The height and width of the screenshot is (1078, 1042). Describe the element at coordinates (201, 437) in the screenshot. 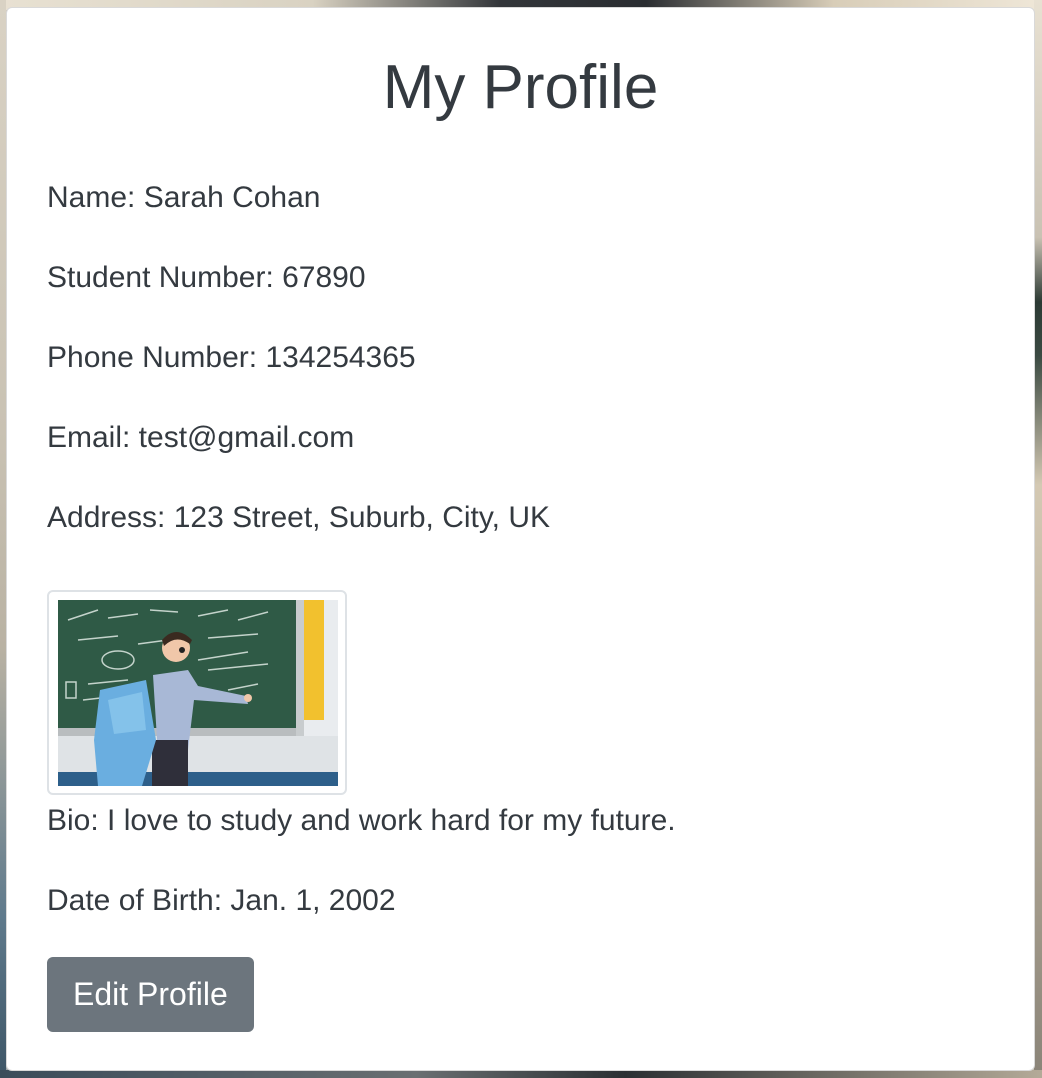

I see `email-field: Email: test@gmail.com` at that location.